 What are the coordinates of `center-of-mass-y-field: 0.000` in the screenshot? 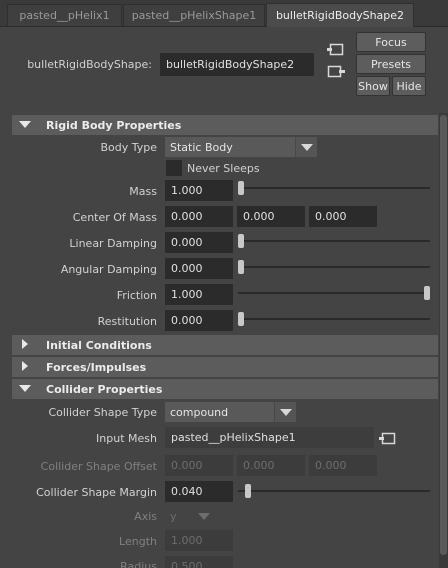 It's located at (271, 216).